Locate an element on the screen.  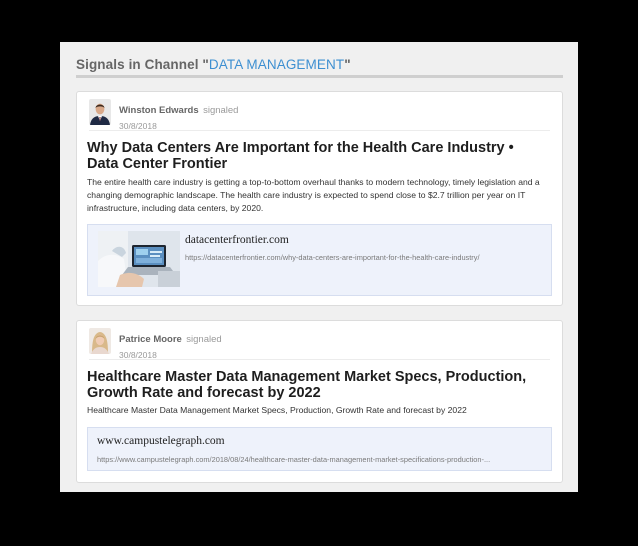
link-domain: datacenterfrontier.com is located at coordinates (237, 240).